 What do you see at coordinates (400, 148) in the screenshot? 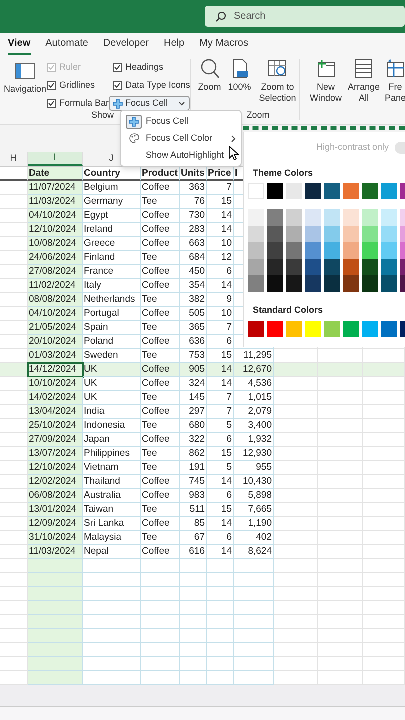
I see `toggle-switch` at bounding box center [400, 148].